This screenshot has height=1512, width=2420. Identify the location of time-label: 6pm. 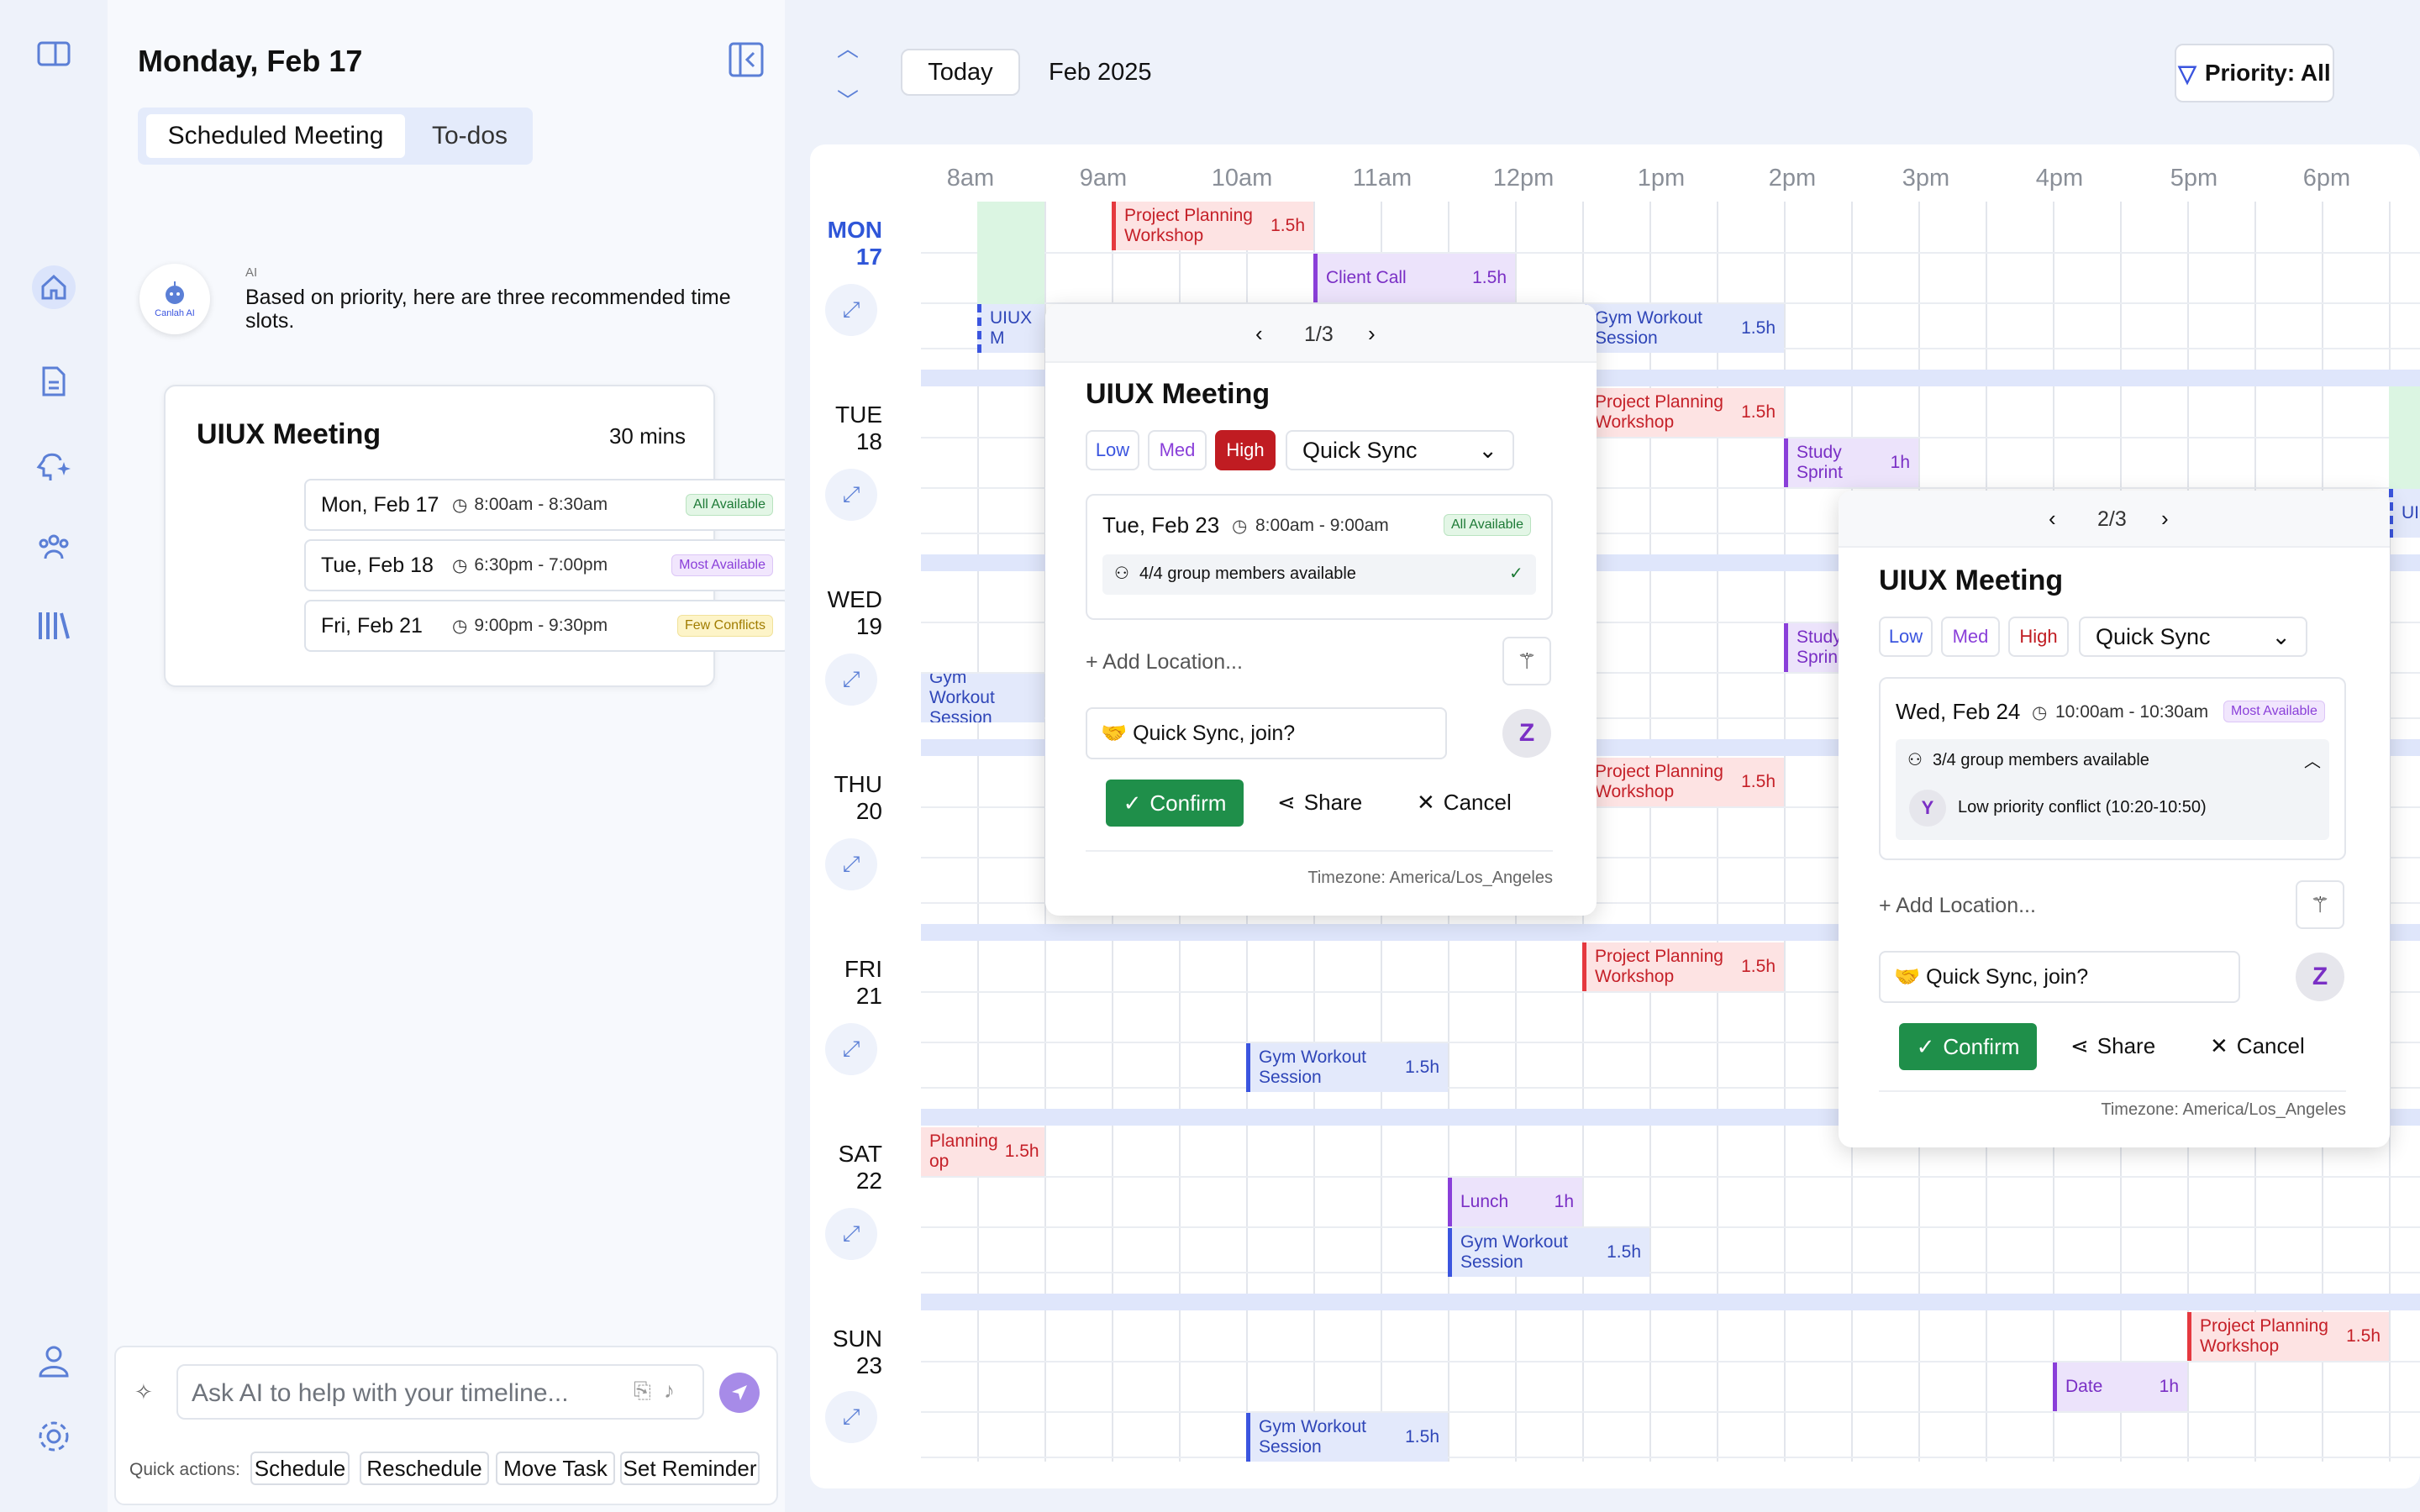
(2327, 178).